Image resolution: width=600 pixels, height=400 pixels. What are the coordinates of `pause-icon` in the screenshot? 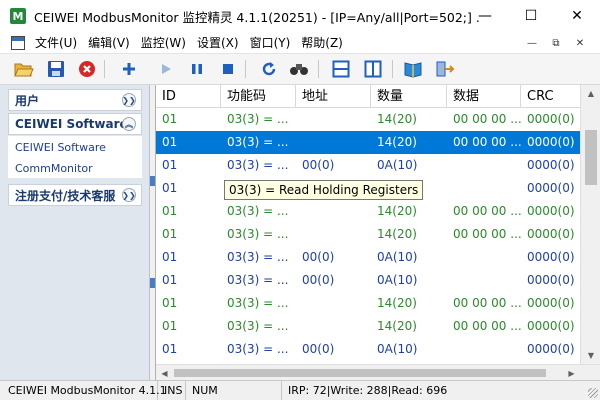 It's located at (197, 69).